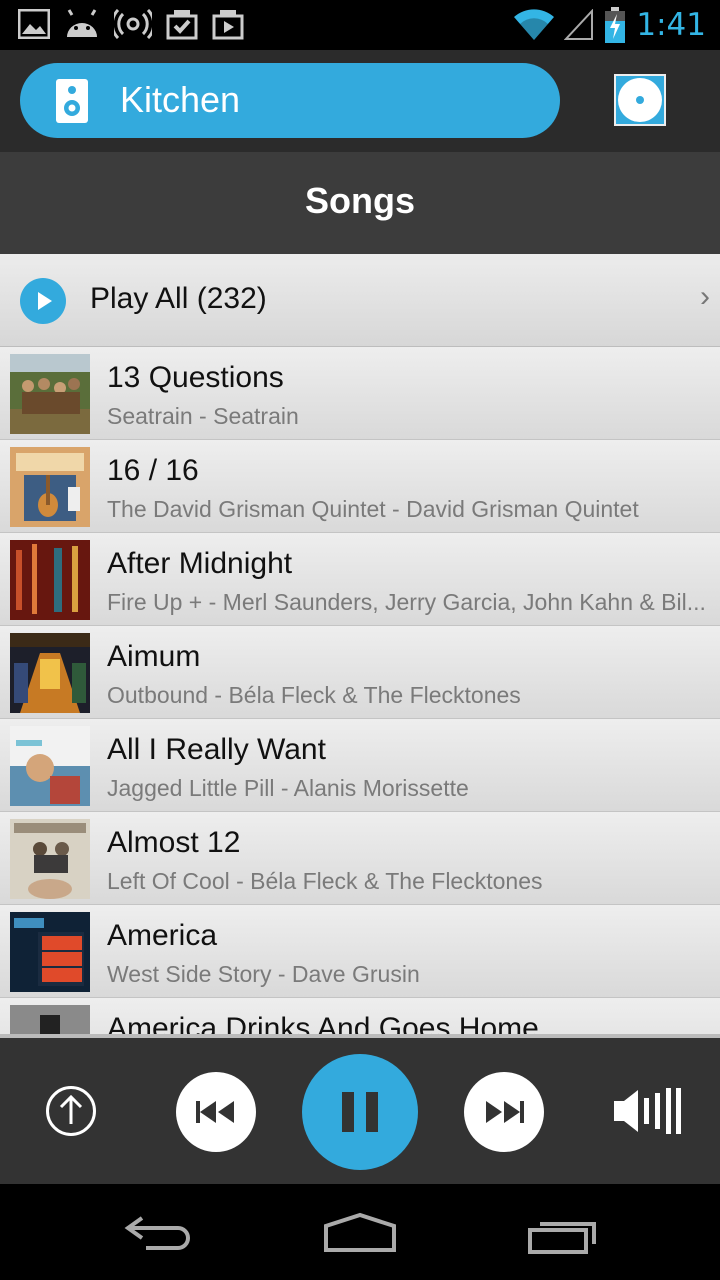 The width and height of the screenshot is (720, 1280). I want to click on queue-up-icon, so click(71, 1109).